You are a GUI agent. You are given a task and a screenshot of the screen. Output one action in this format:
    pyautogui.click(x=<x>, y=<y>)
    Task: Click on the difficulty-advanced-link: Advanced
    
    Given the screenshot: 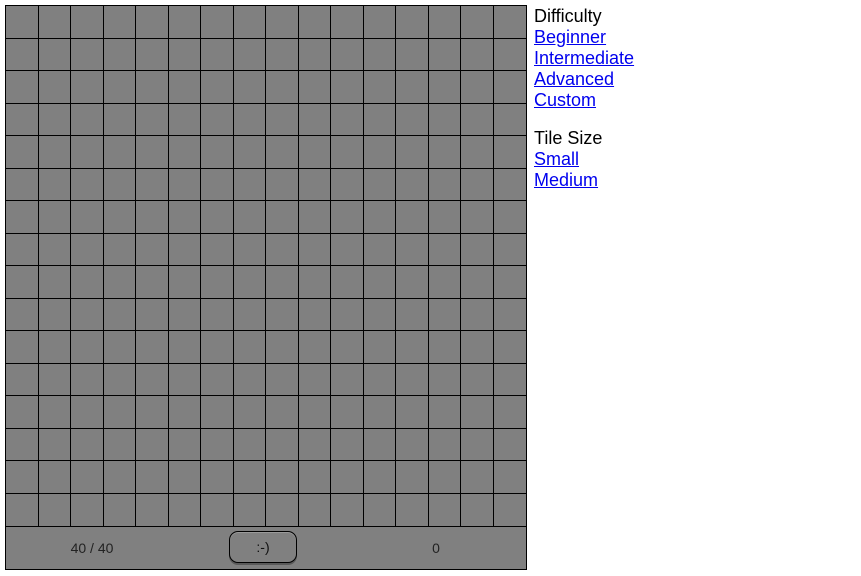 What is the action you would take?
    pyautogui.click(x=584, y=79)
    